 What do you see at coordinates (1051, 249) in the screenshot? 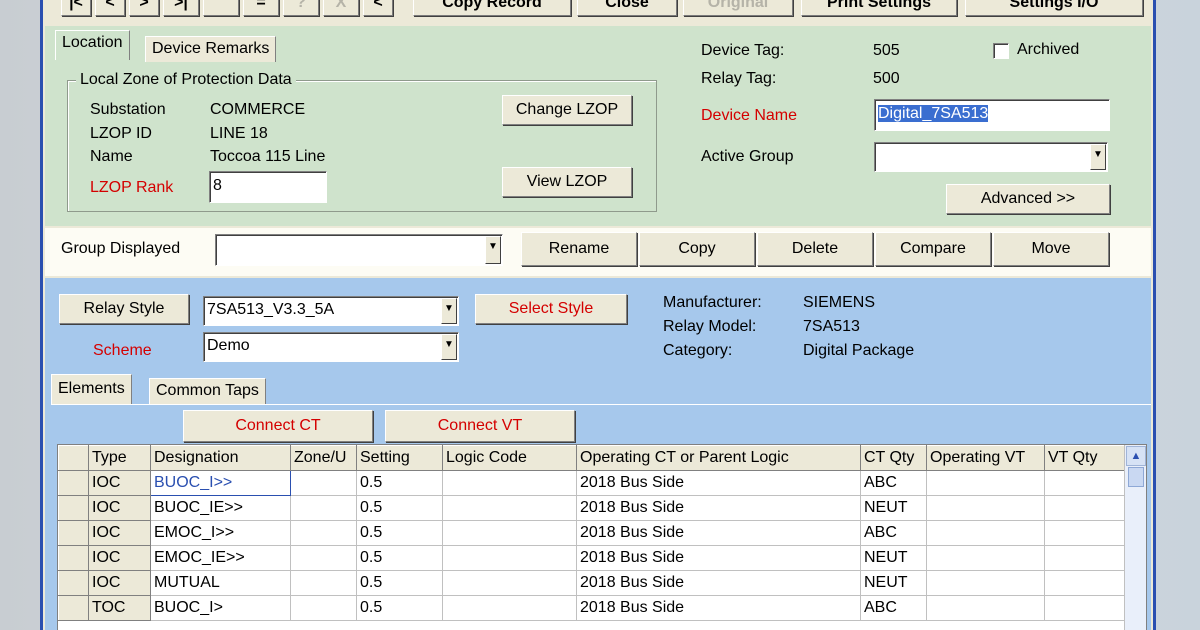
I see `move-button: Move` at bounding box center [1051, 249].